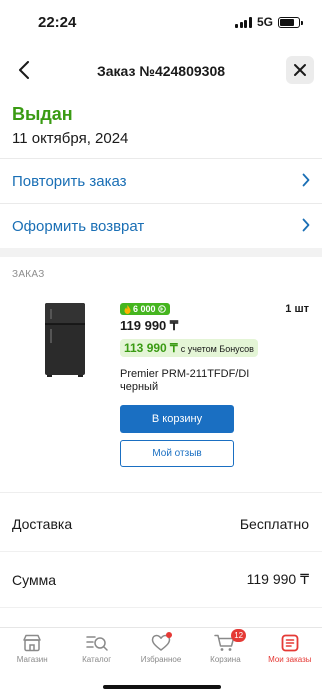  I want to click on status-indicators: 5G, so click(269, 22).